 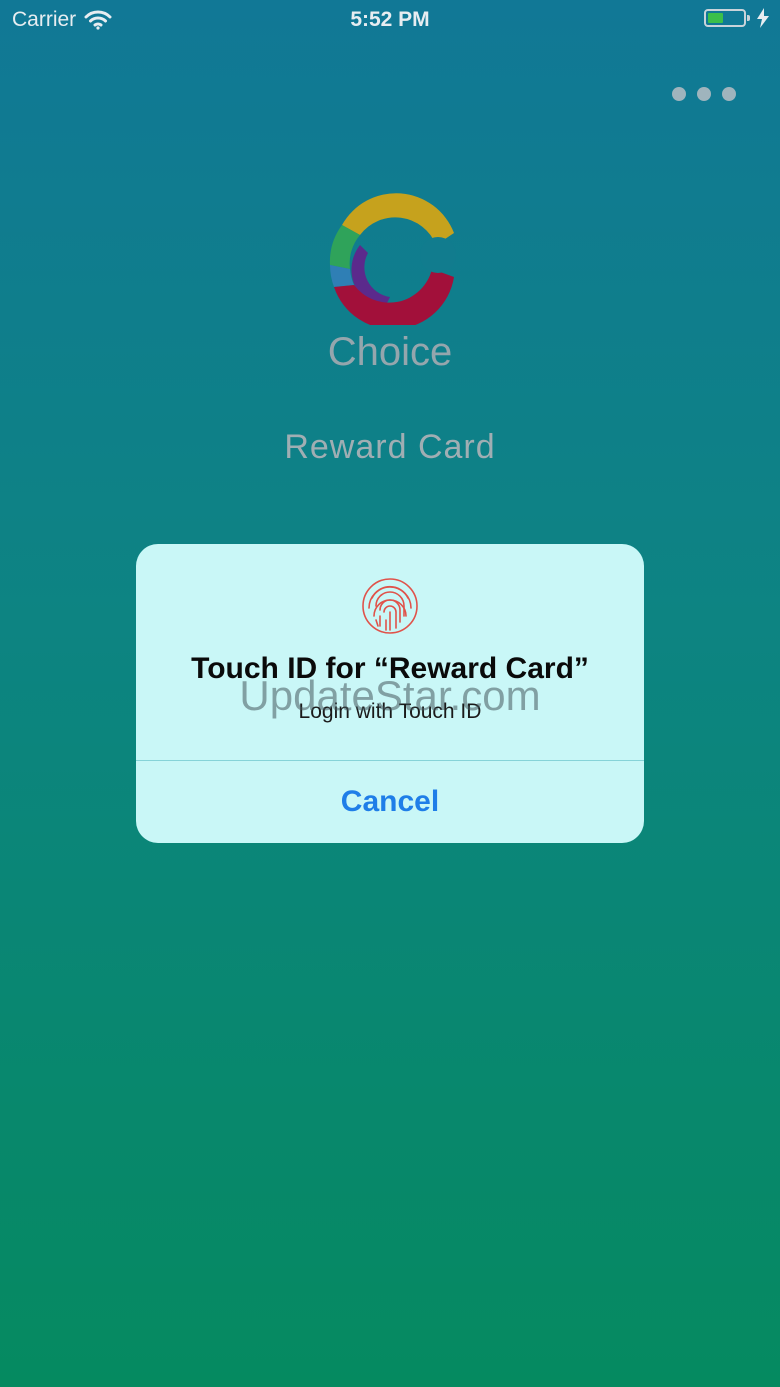 What do you see at coordinates (390, 606) in the screenshot?
I see `fingerprint-icon` at bounding box center [390, 606].